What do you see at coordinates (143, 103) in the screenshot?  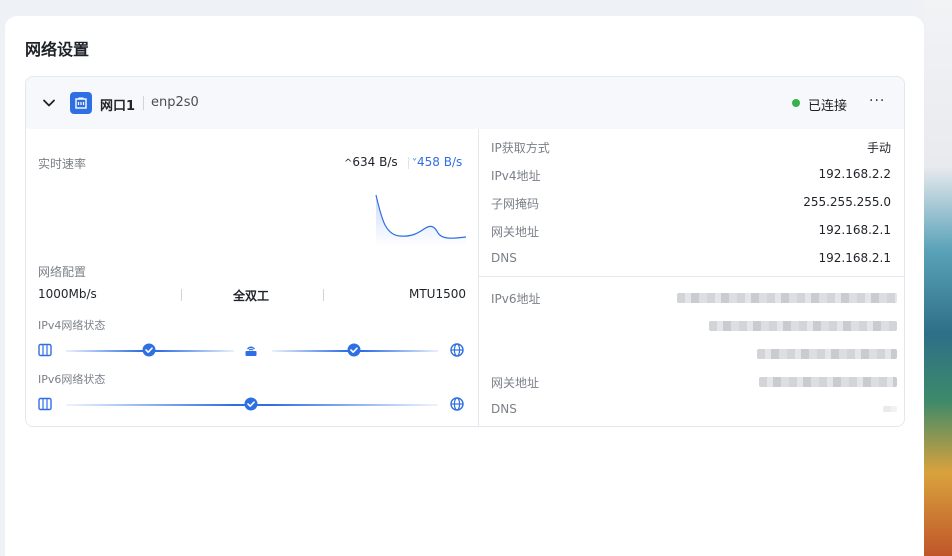 I see `header-divider` at bounding box center [143, 103].